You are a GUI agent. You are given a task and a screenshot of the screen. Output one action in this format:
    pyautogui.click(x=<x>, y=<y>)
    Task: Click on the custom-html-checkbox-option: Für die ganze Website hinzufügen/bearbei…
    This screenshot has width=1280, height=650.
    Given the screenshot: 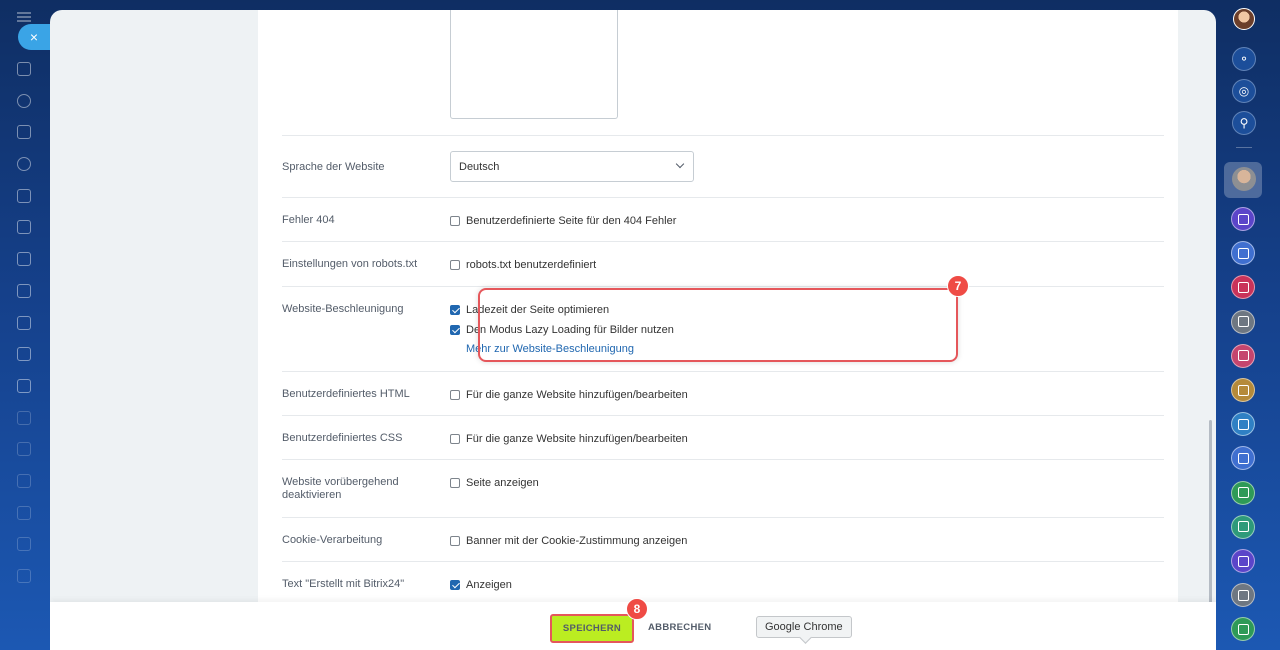 What is the action you would take?
    pyautogui.click(x=569, y=394)
    